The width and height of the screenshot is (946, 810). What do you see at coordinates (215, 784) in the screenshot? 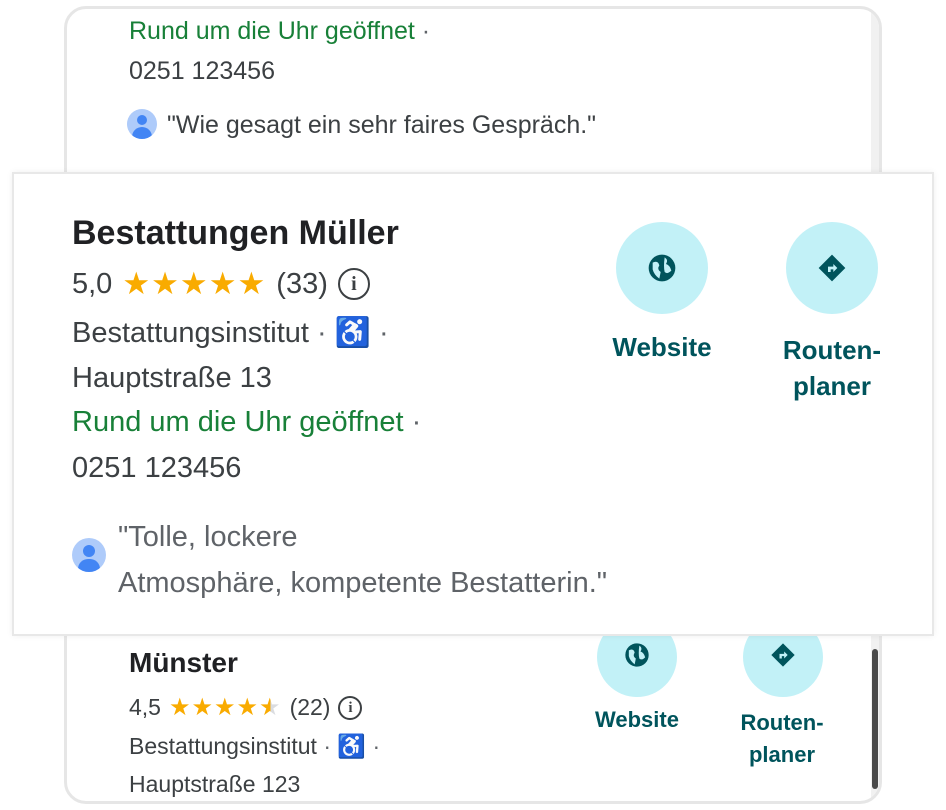
I see `bottom-listing-address: Hauptstraße 123` at bounding box center [215, 784].